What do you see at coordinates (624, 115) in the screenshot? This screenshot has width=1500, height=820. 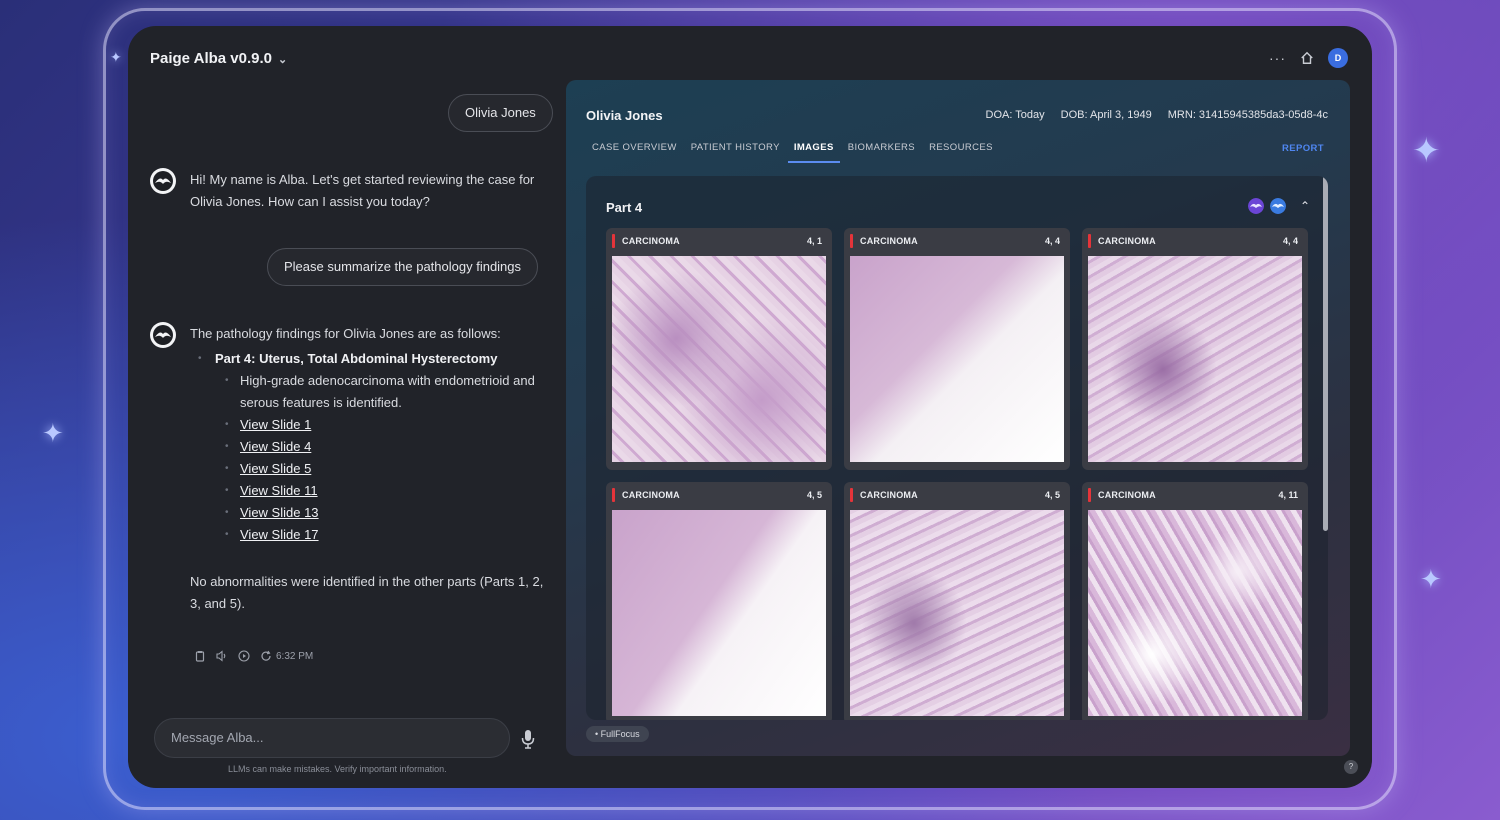 I see `patient-name: Olivia Jones` at bounding box center [624, 115].